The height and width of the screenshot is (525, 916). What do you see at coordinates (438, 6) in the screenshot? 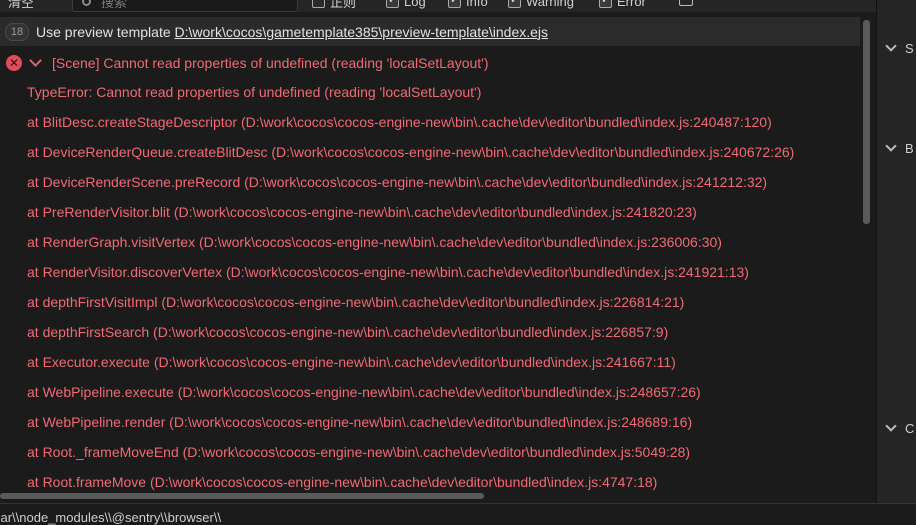
I see `console-toolbar: 清空 搜索 正则 ✓ Log ✓ Info ✓ Warning ✓ Error` at bounding box center [438, 6].